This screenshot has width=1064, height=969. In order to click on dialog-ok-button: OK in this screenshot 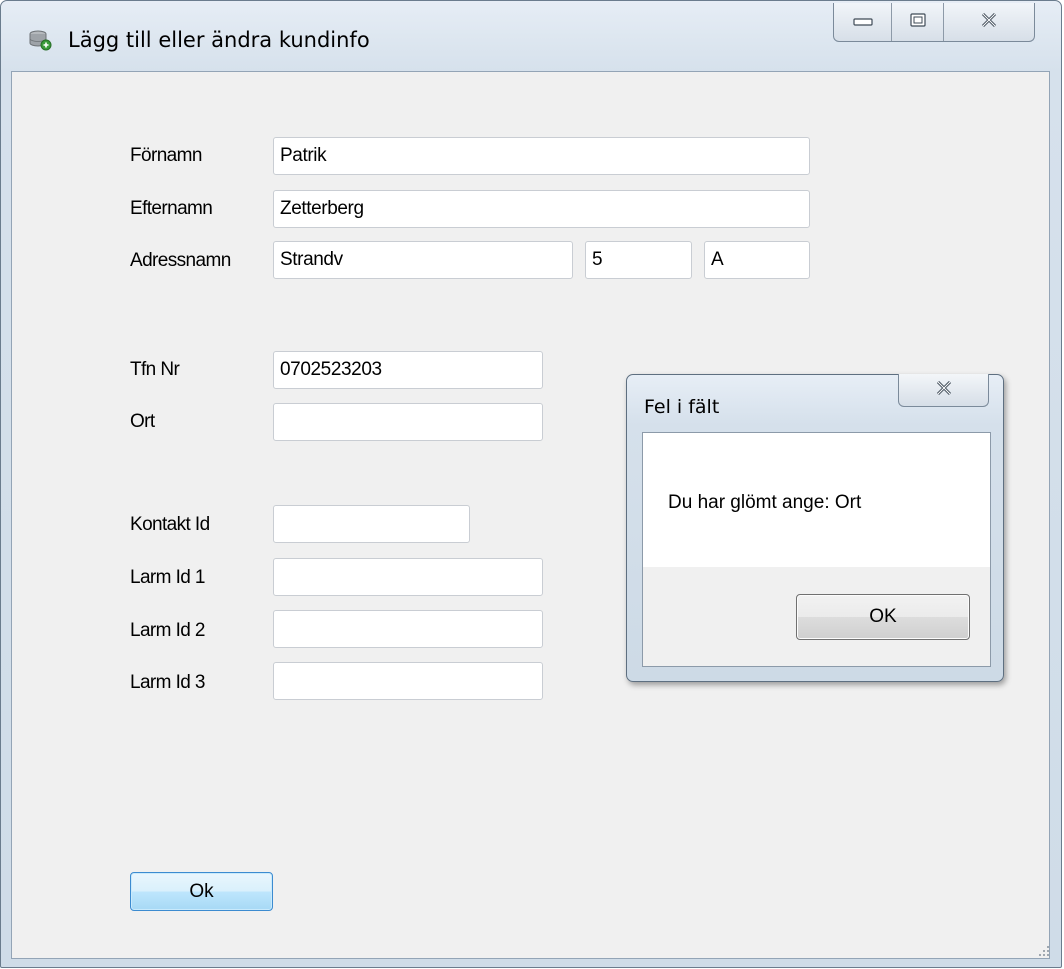, I will do `click(883, 617)`.